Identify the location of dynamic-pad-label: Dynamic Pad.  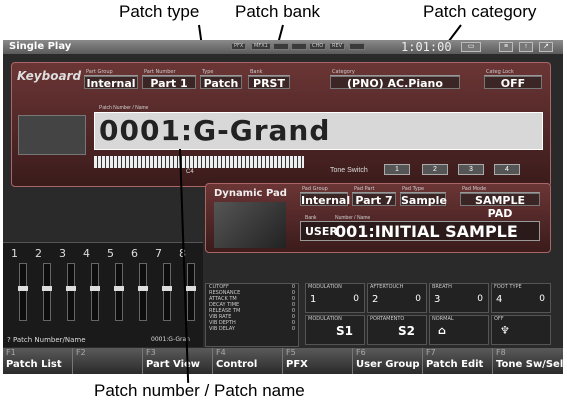
(250, 193).